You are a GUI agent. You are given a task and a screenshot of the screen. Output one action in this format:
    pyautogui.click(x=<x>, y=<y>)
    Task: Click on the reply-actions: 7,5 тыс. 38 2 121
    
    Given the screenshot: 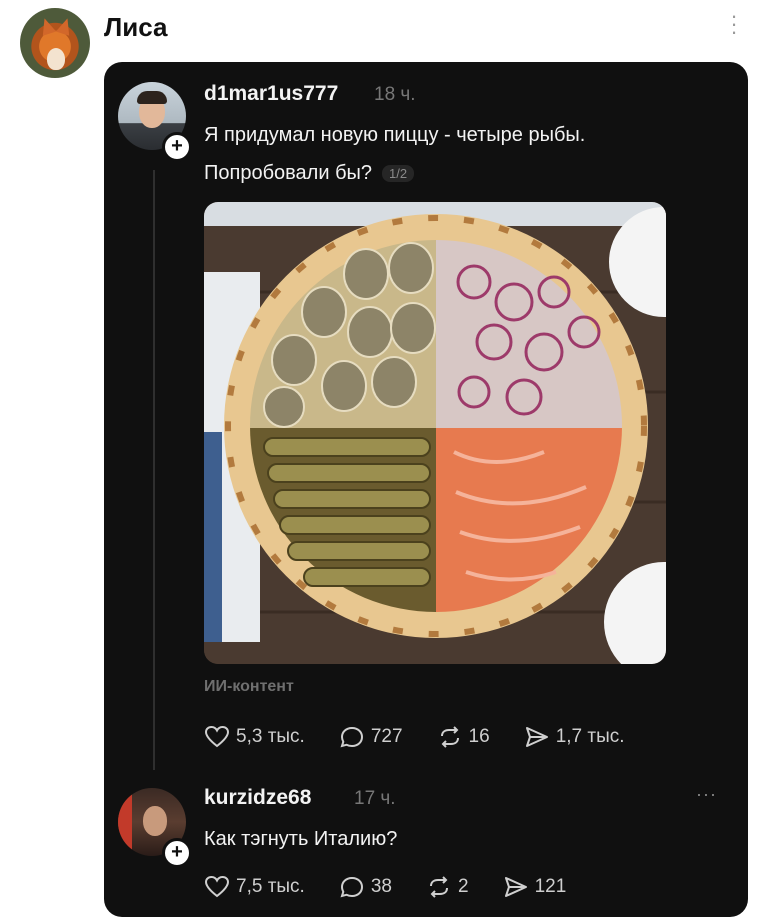 What is the action you would take?
    pyautogui.click(x=402, y=887)
    